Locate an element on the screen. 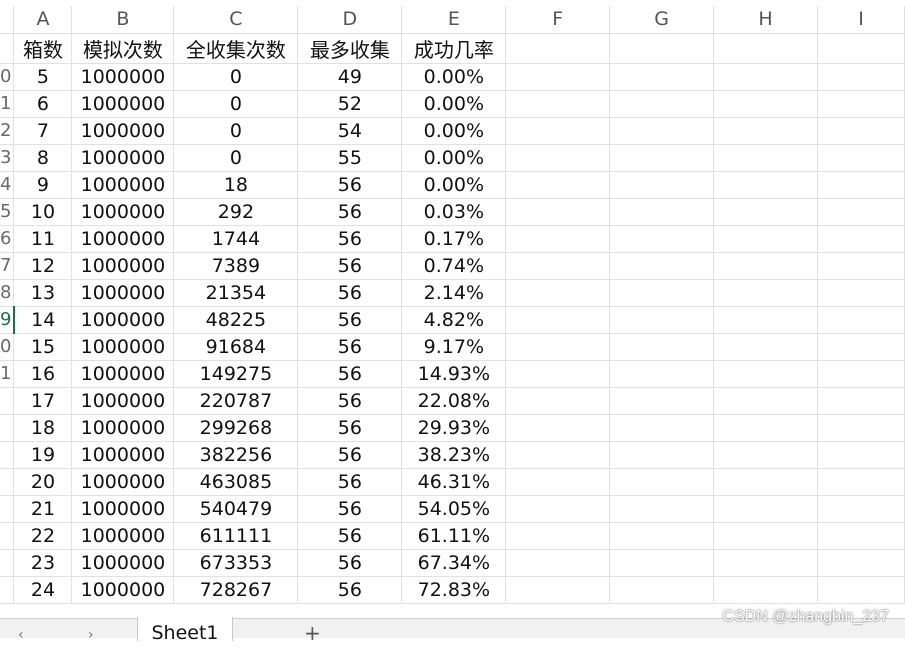  data-cell: 20 is located at coordinates (43, 482).